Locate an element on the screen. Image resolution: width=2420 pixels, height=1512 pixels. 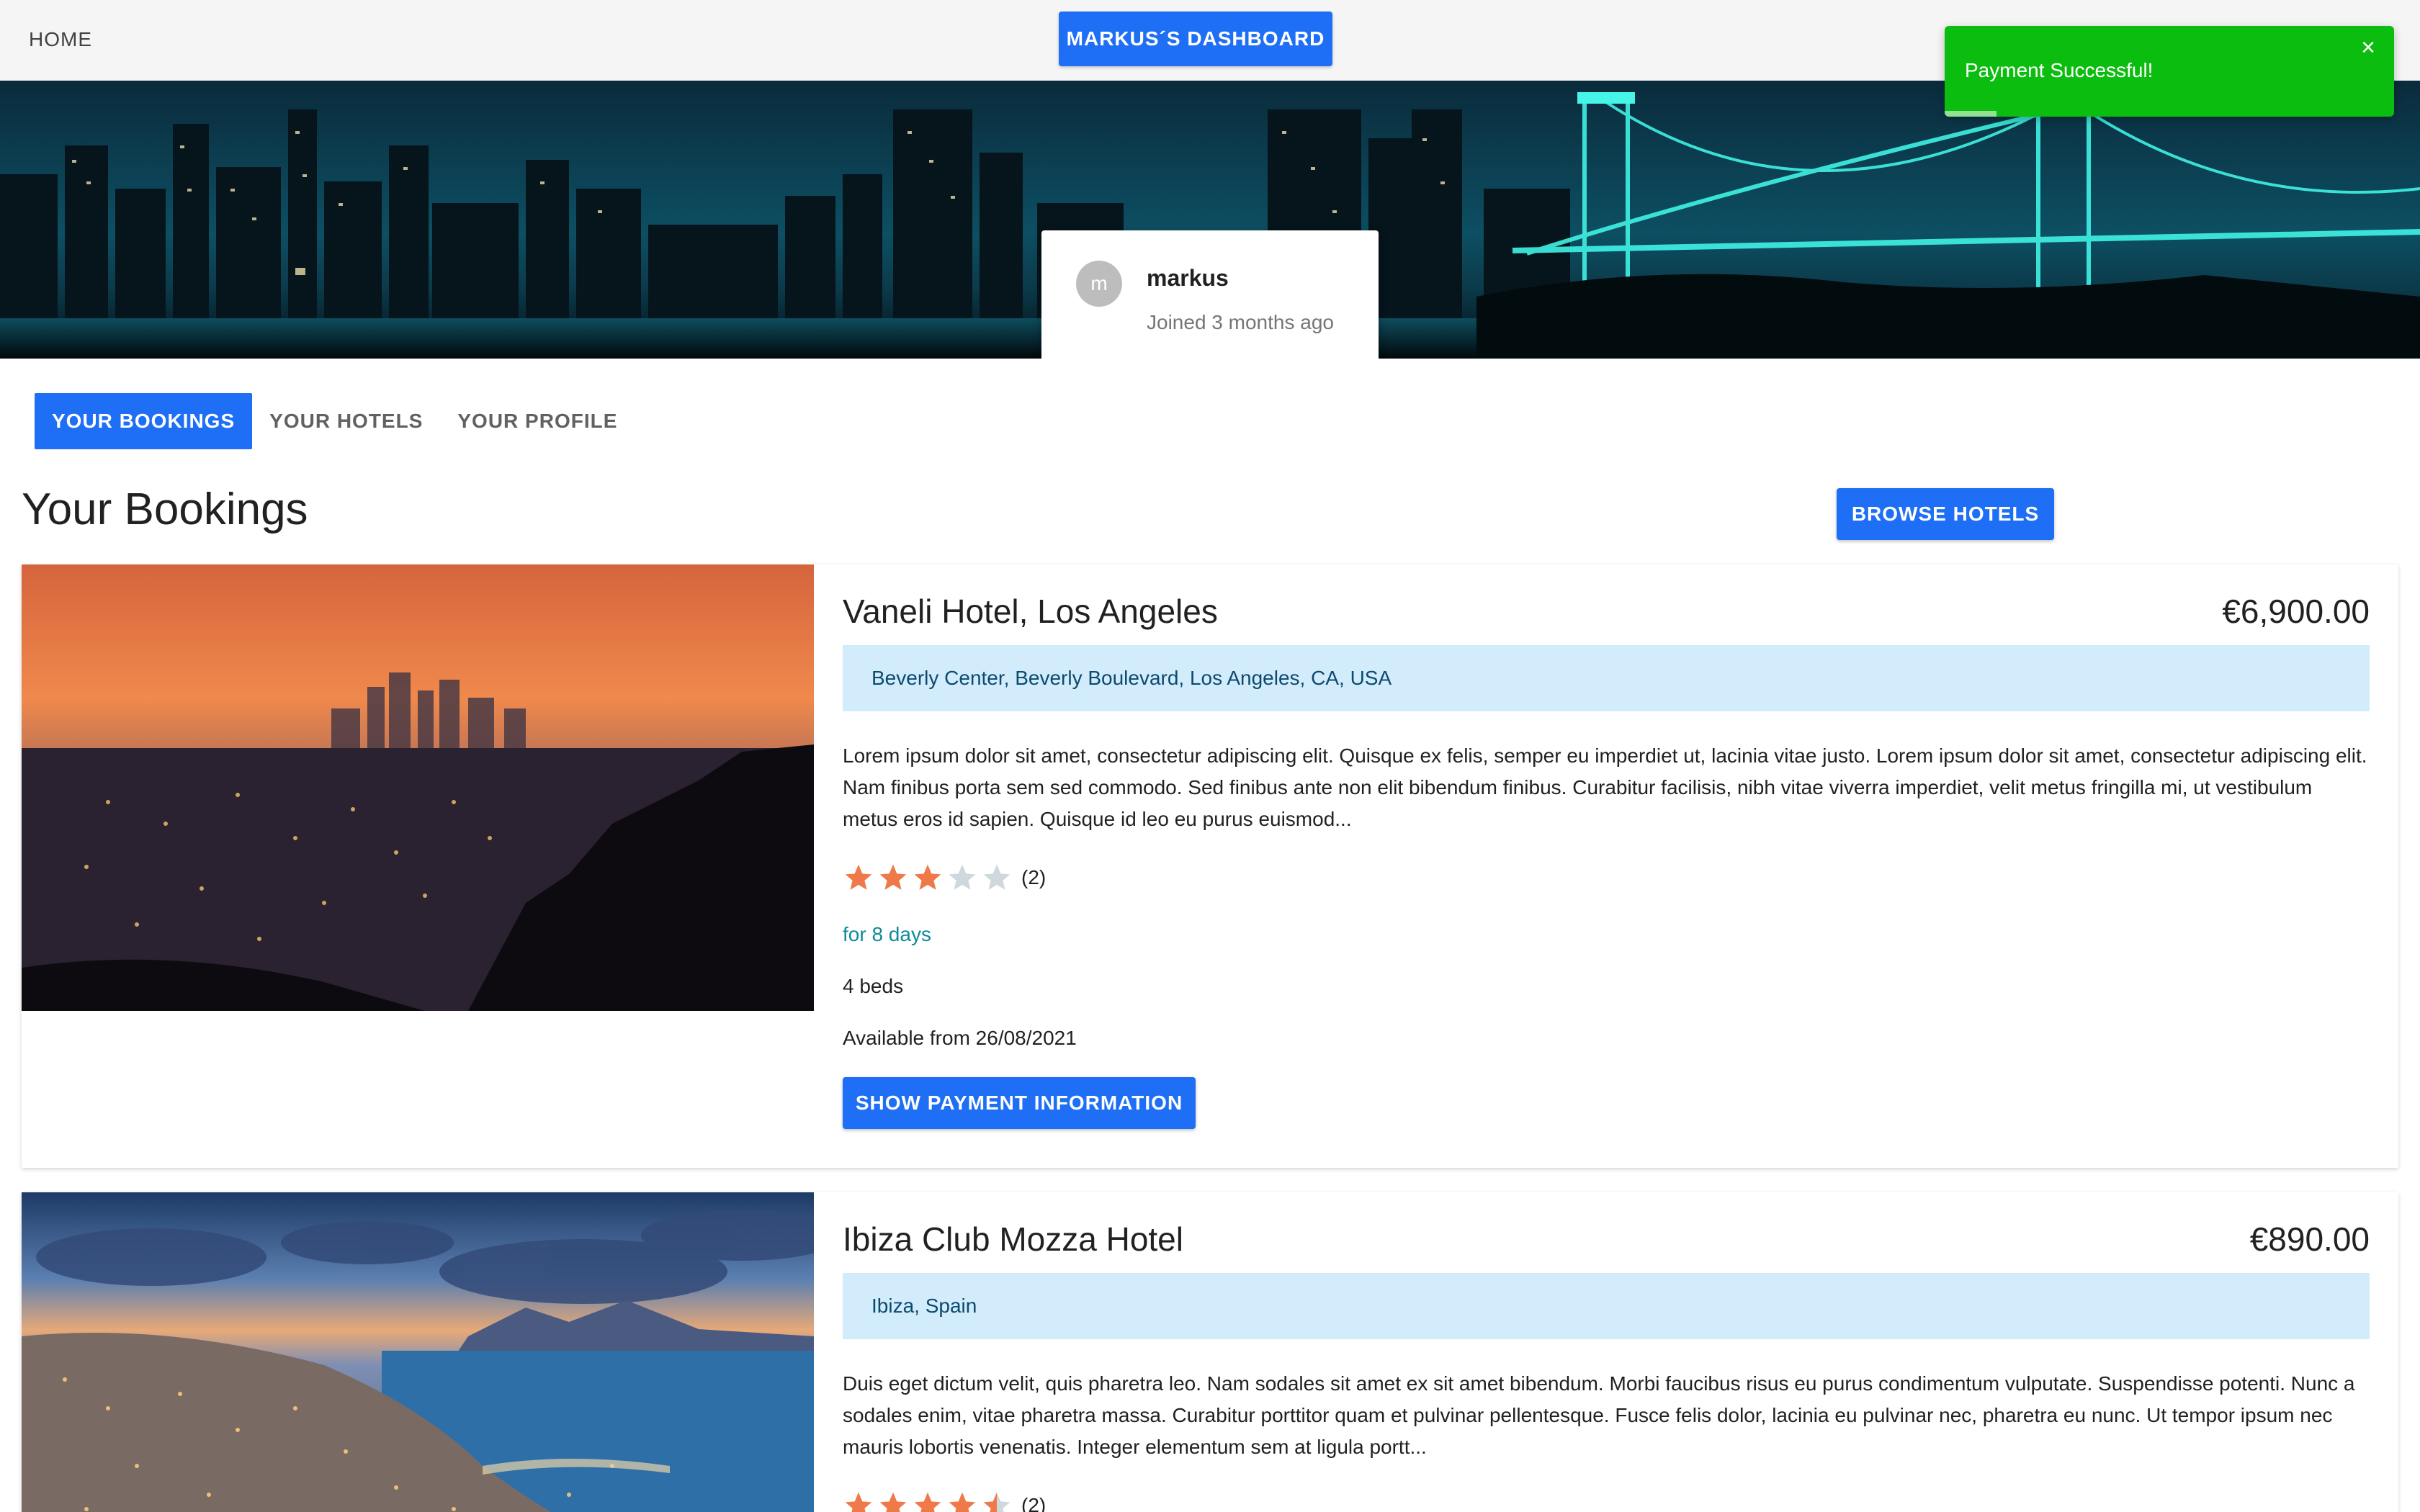
close-icon: × is located at coordinates (2368, 47).